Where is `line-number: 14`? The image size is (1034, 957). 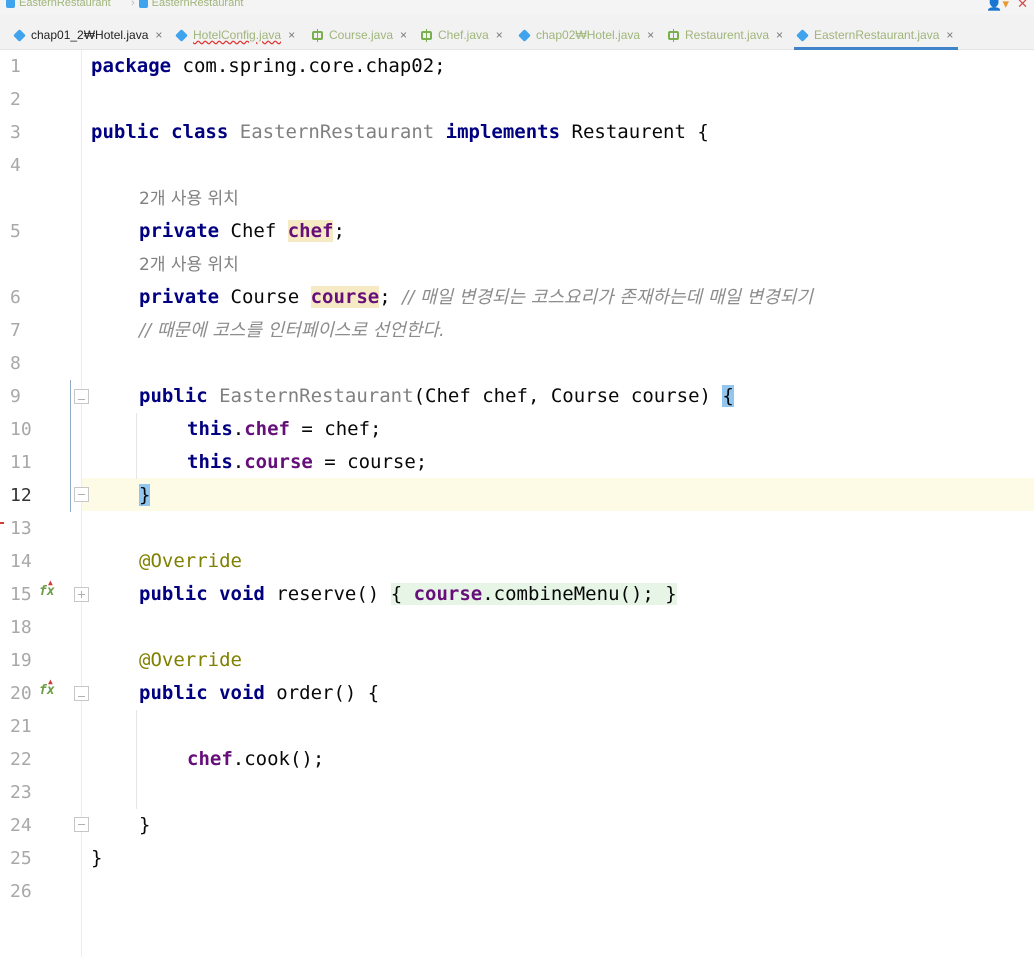 line-number: 14 is located at coordinates (21, 561).